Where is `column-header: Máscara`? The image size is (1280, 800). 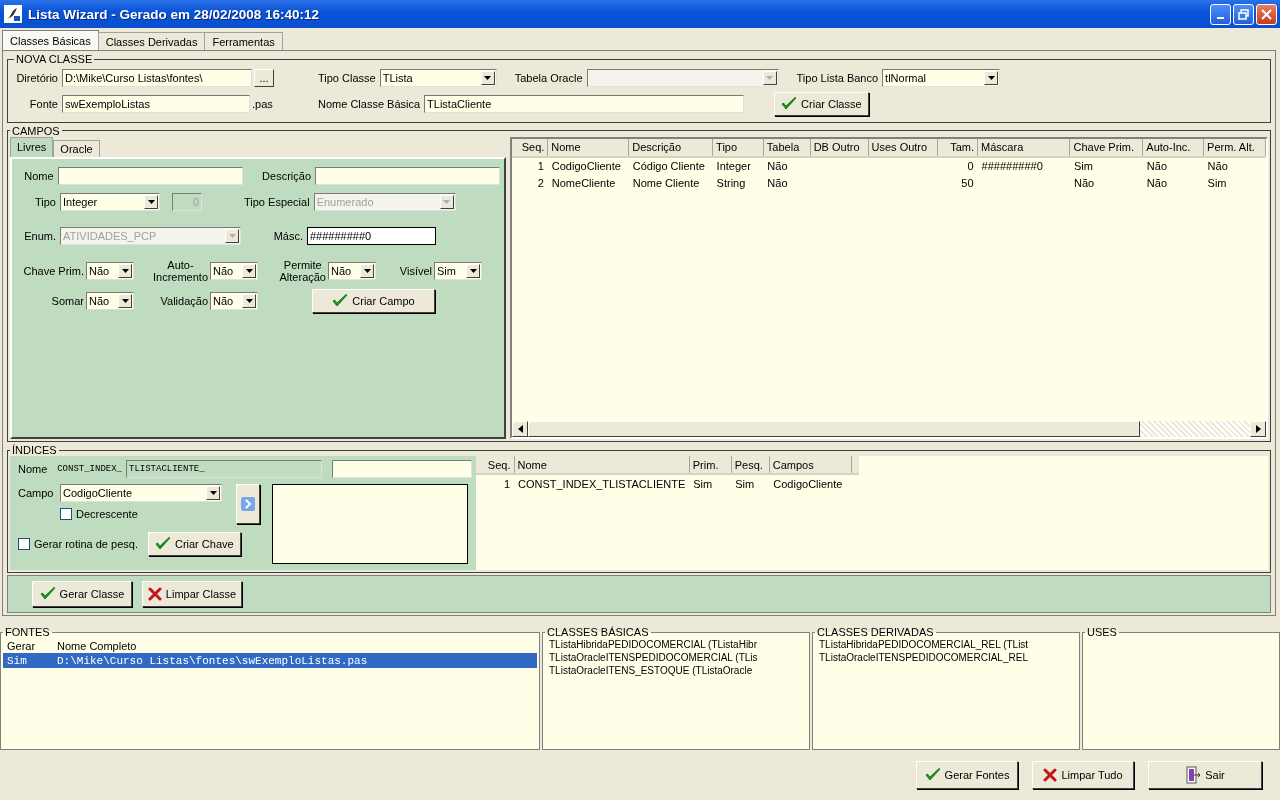
column-header: Máscara is located at coordinates (1023, 147).